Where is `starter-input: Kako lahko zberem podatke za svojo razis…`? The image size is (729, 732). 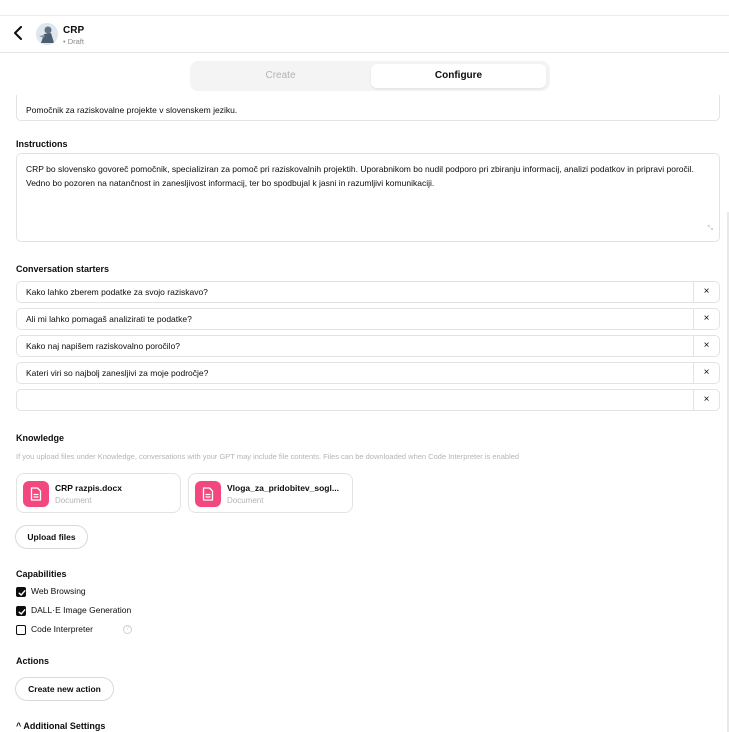 starter-input: Kako lahko zberem podatke za svojo razis… is located at coordinates (368, 292).